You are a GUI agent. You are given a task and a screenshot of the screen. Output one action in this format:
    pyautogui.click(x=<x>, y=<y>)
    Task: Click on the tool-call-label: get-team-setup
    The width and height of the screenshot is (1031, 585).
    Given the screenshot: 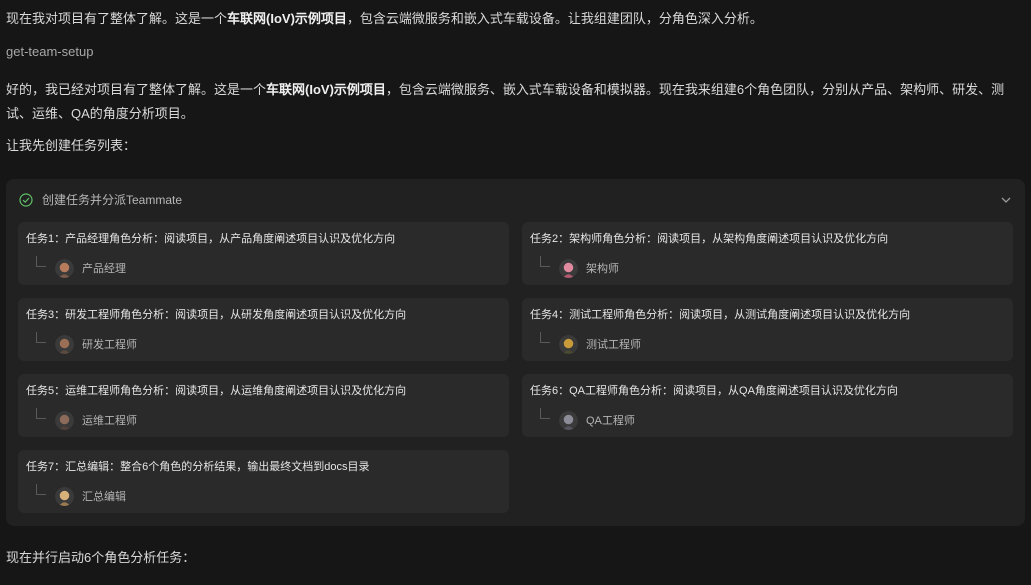 What is the action you would take?
    pyautogui.click(x=50, y=51)
    